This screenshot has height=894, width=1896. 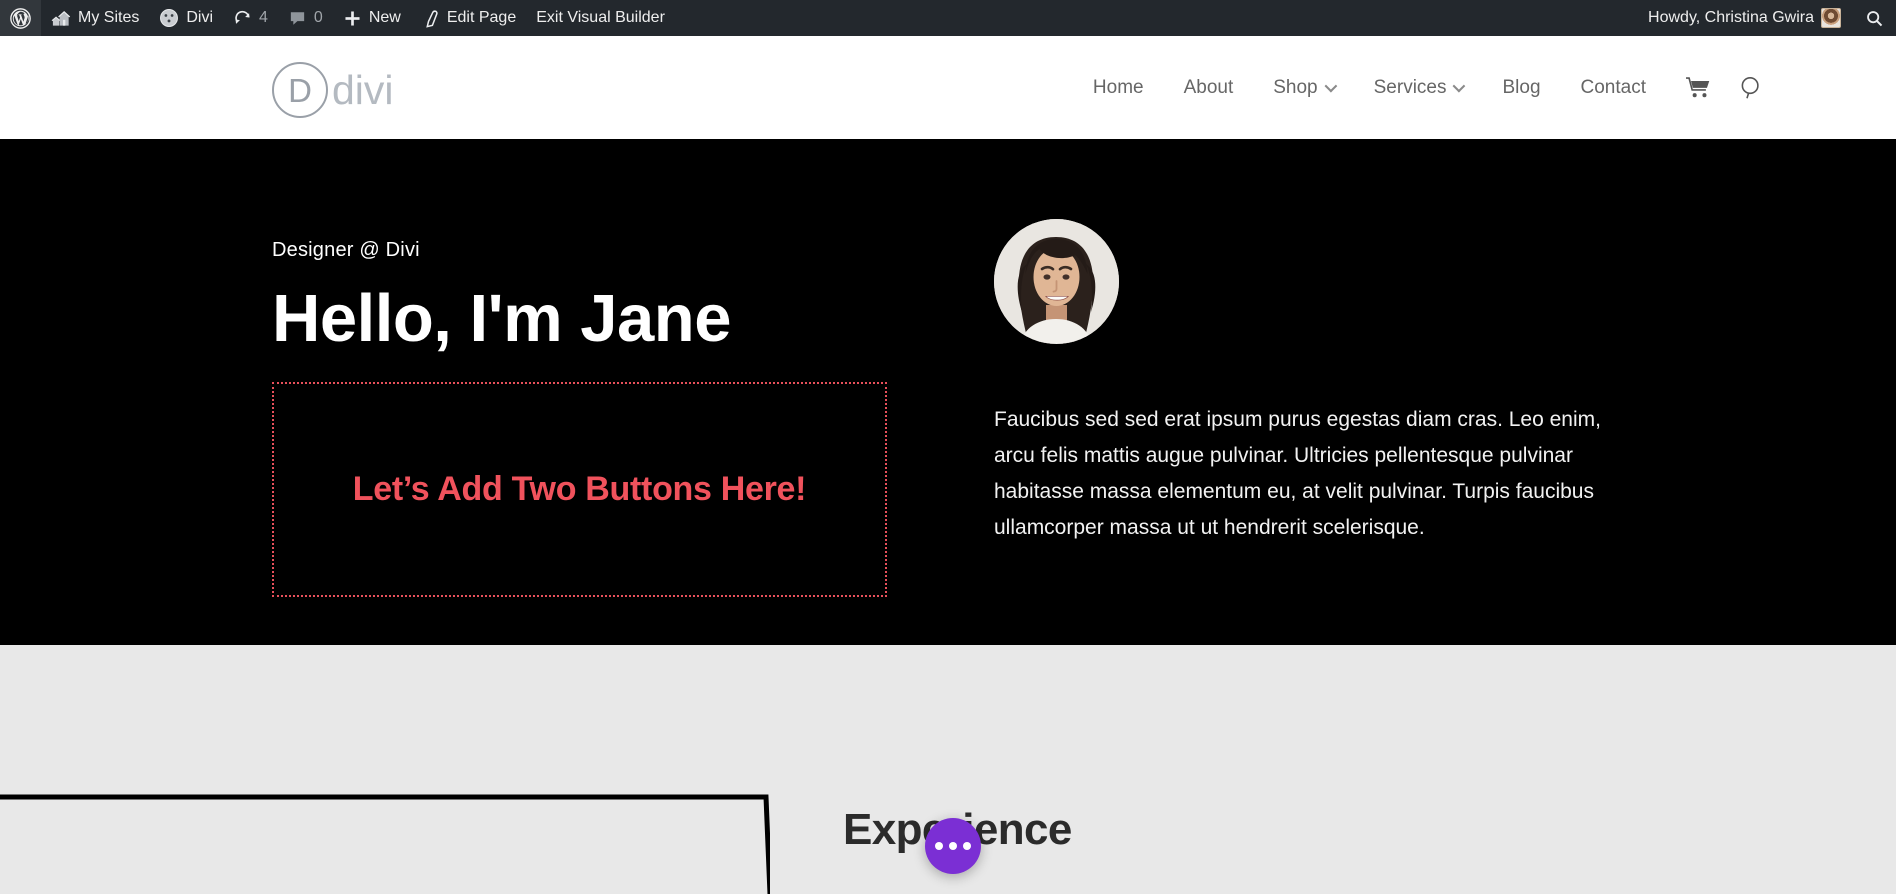 I want to click on primary-navigation: Home About Shop Services Blog Contact, so click(x=1369, y=87).